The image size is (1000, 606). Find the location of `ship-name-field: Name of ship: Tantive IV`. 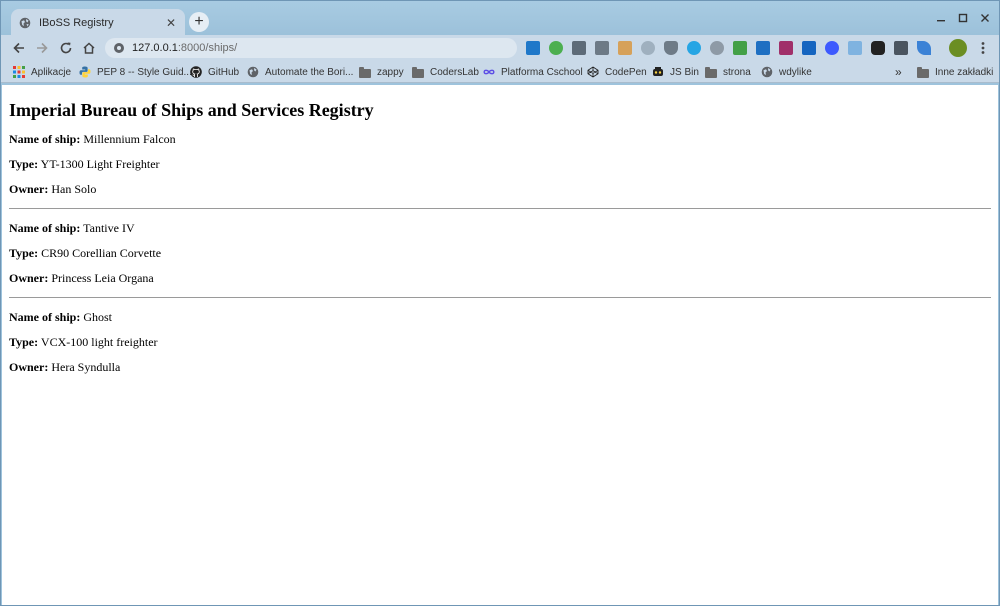

ship-name-field: Name of ship: Tantive IV is located at coordinates (500, 228).